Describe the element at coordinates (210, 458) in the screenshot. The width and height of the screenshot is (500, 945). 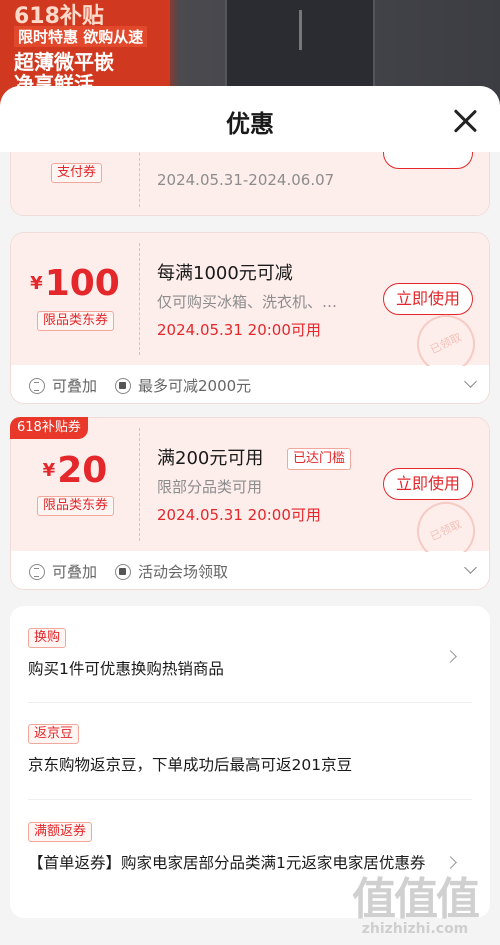
I see `coupon-title: 满200元可用` at that location.